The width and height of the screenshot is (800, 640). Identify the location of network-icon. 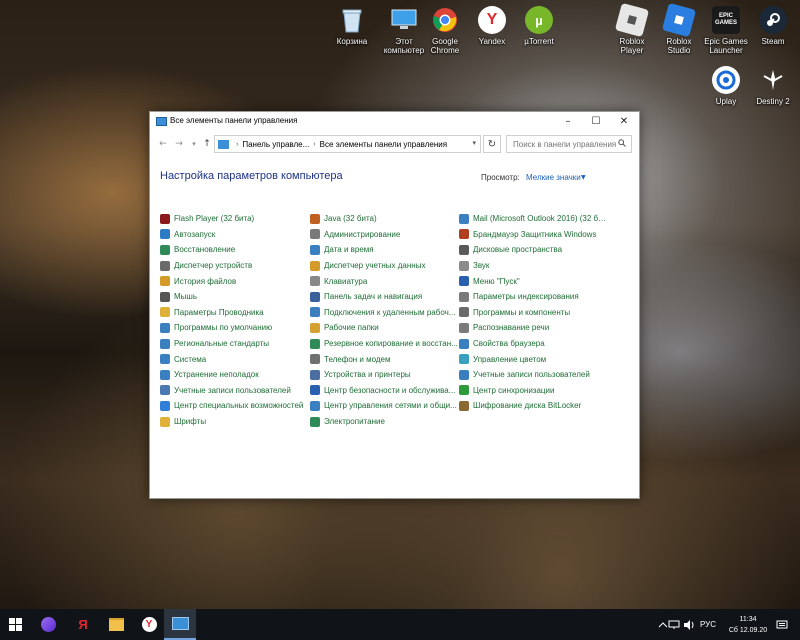
(674, 625).